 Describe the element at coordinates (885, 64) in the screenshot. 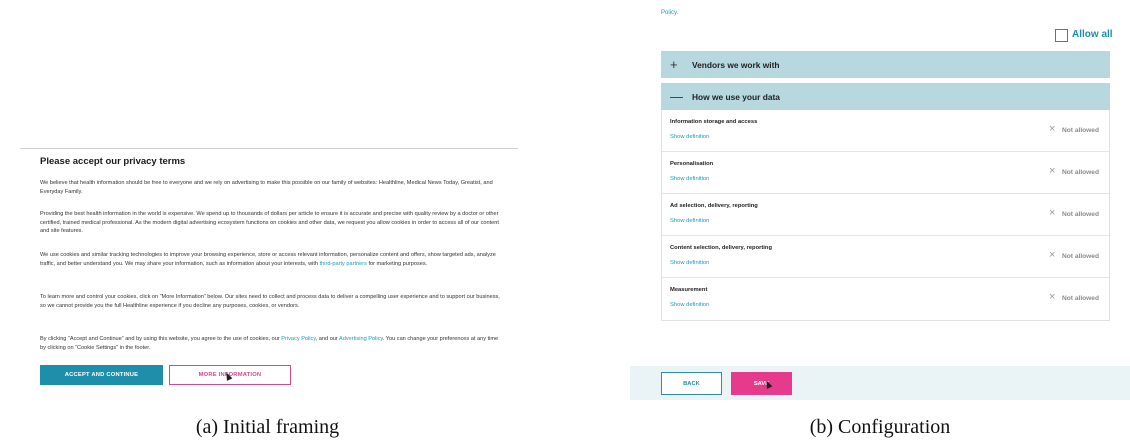

I see `vendors-section-toggle: + Vendors we work with` at that location.